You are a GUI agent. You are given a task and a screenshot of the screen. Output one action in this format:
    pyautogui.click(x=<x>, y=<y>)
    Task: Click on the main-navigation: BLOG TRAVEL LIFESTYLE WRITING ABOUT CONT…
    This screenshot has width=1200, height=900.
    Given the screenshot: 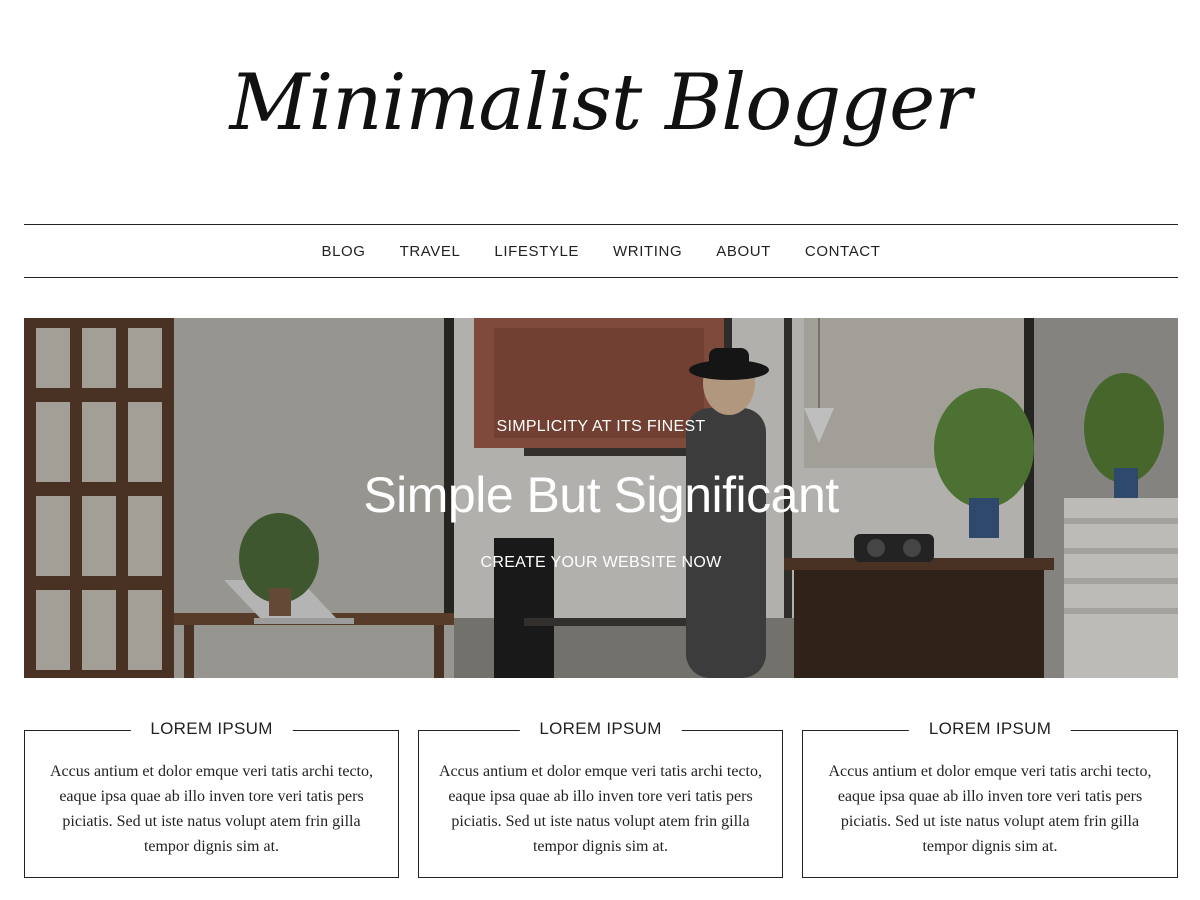 What is the action you would take?
    pyautogui.click(x=601, y=251)
    